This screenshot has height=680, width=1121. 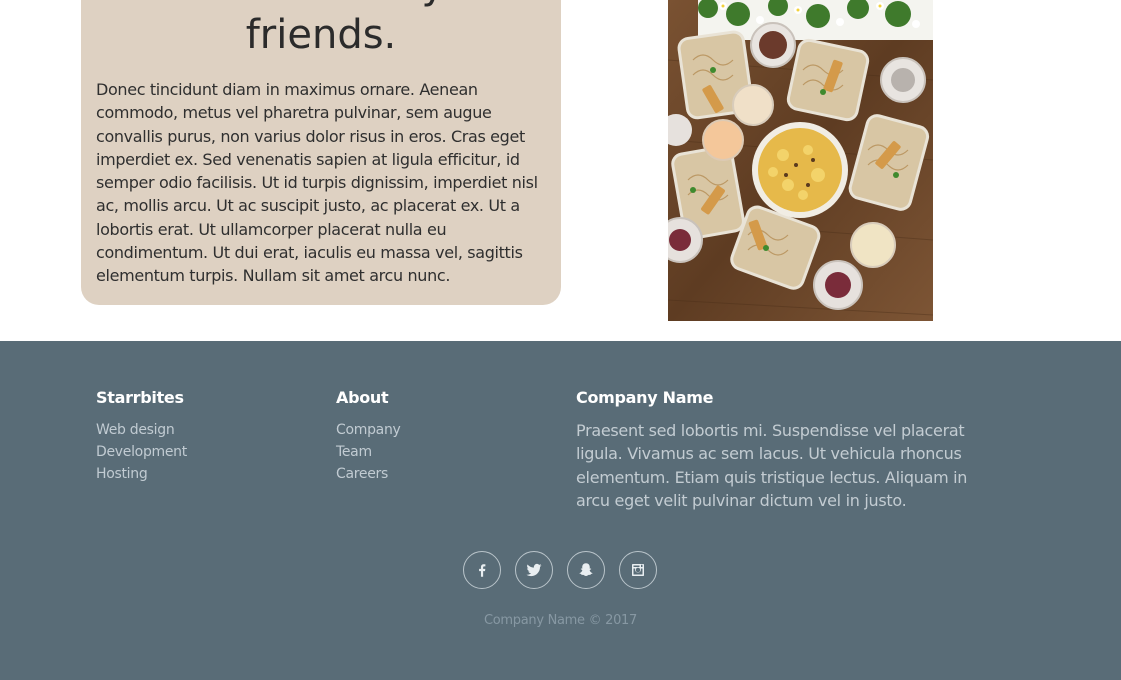 What do you see at coordinates (638, 570) in the screenshot?
I see `instagram-icon` at bounding box center [638, 570].